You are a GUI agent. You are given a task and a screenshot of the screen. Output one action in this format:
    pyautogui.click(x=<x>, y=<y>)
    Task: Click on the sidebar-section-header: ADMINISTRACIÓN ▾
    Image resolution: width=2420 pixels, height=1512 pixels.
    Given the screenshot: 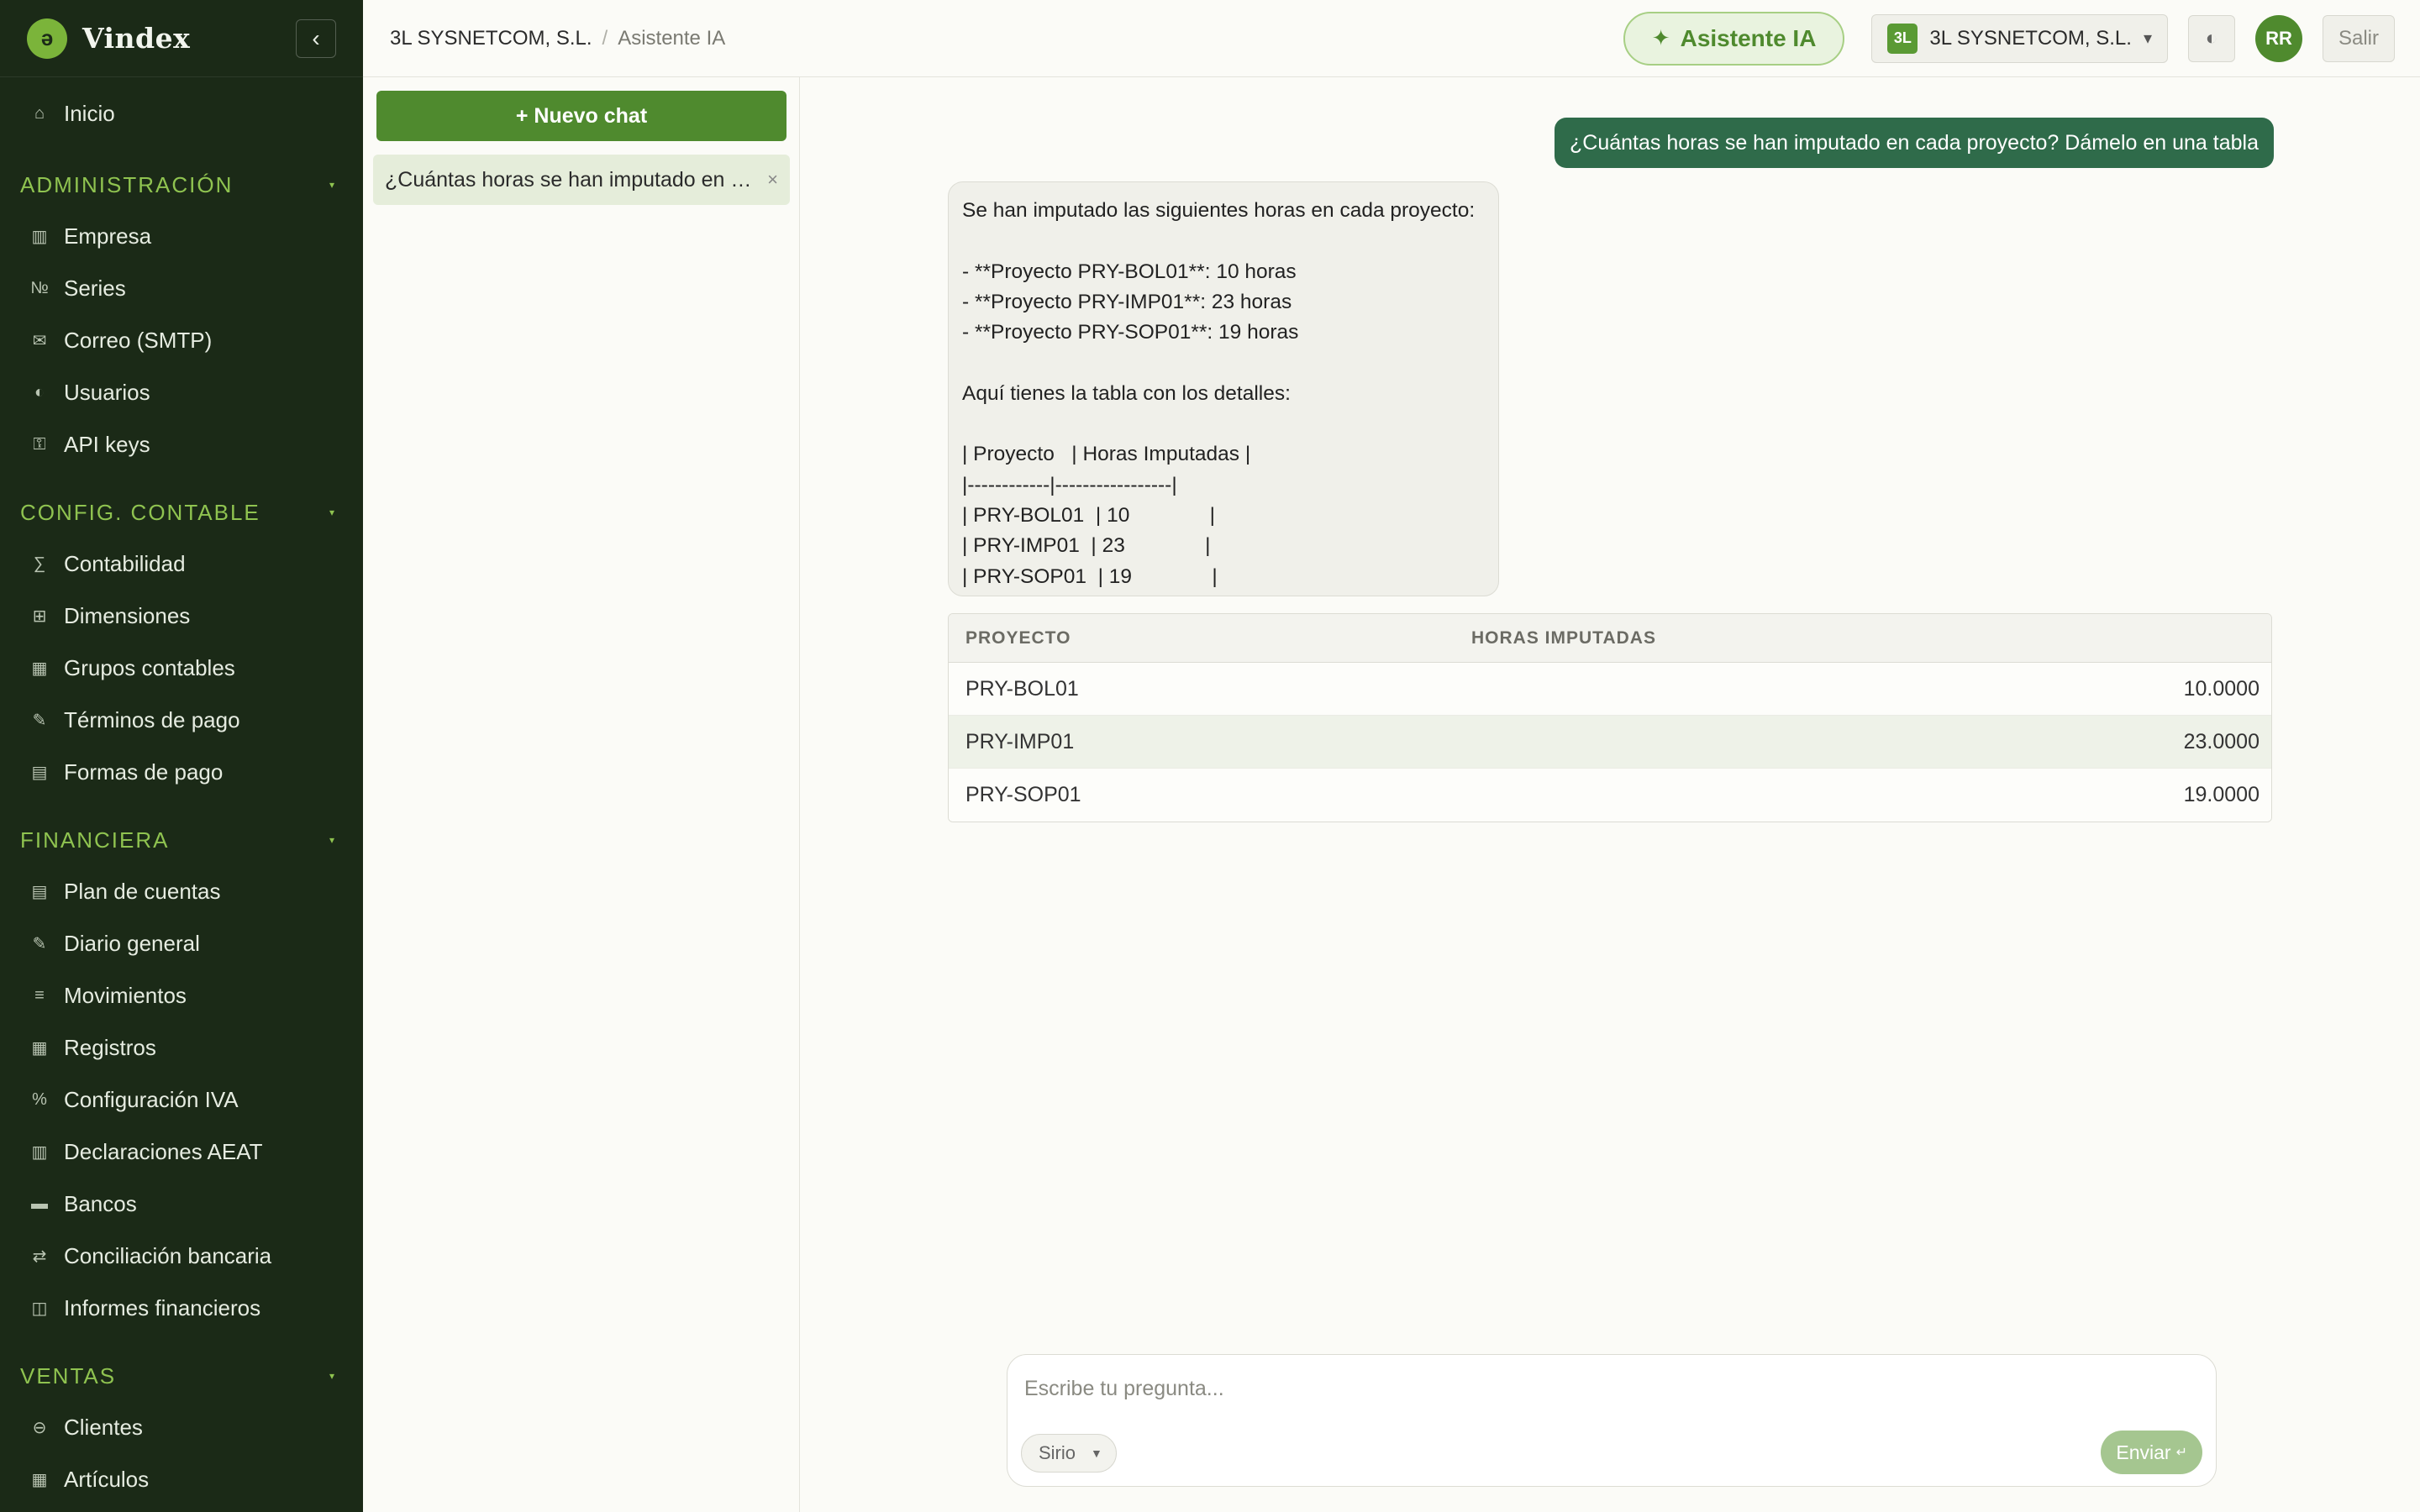 What is the action you would take?
    pyautogui.click(x=181, y=185)
    